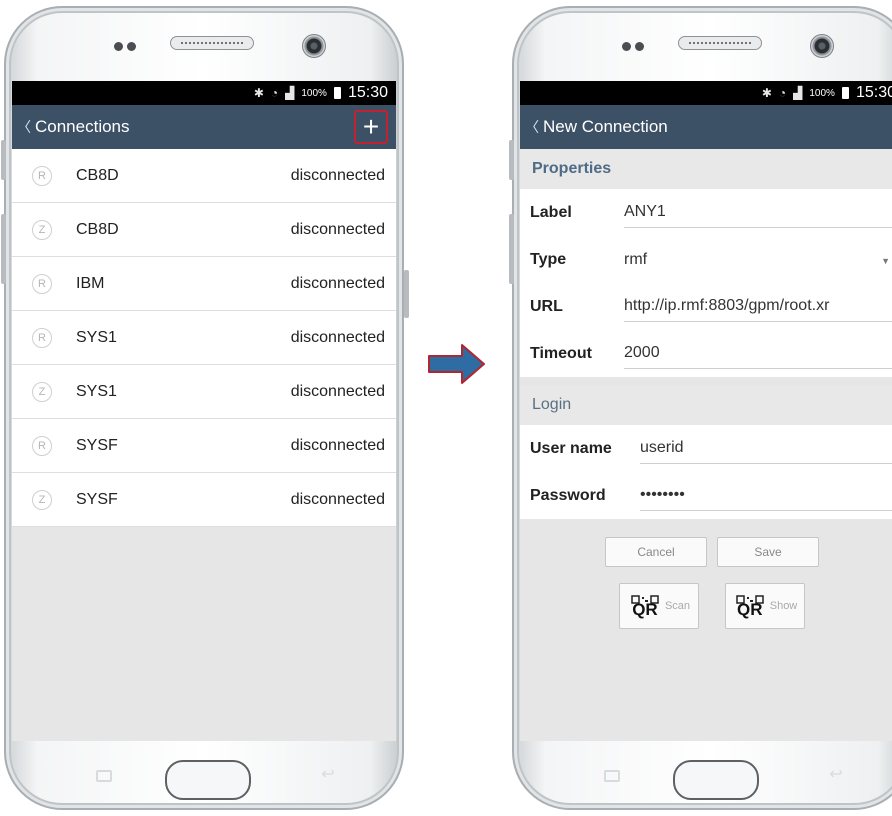 The image size is (892, 816). What do you see at coordinates (546, 306) in the screenshot?
I see `url-field-label: URL` at bounding box center [546, 306].